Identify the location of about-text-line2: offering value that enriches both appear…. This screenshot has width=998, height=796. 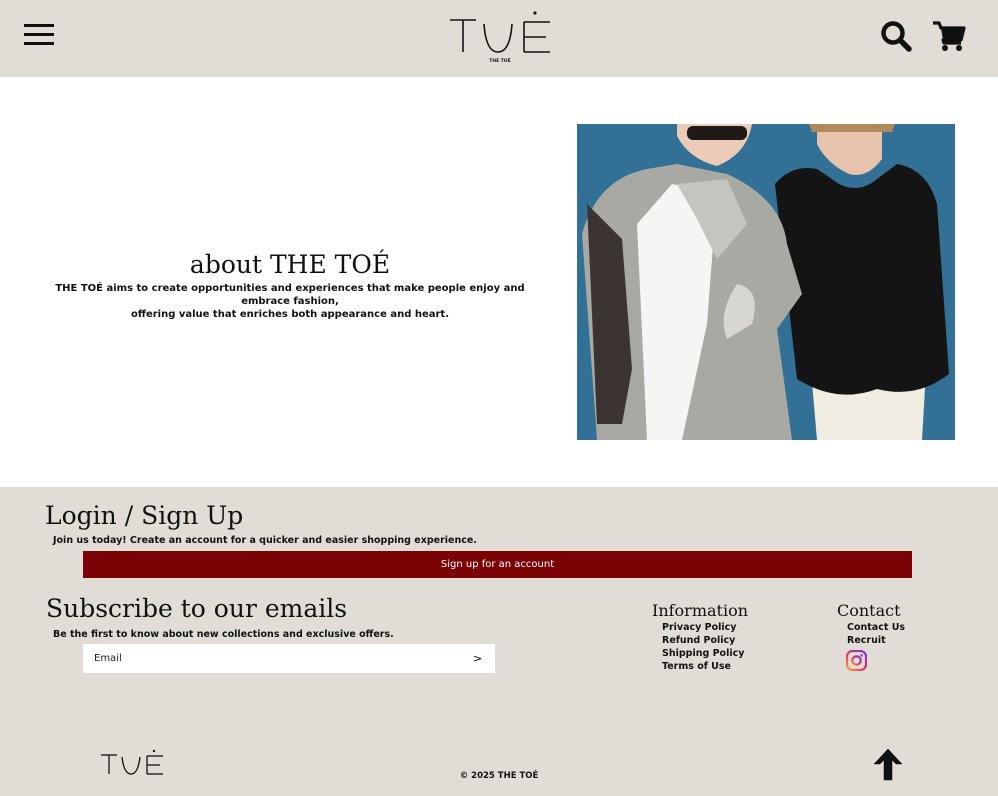
(290, 314).